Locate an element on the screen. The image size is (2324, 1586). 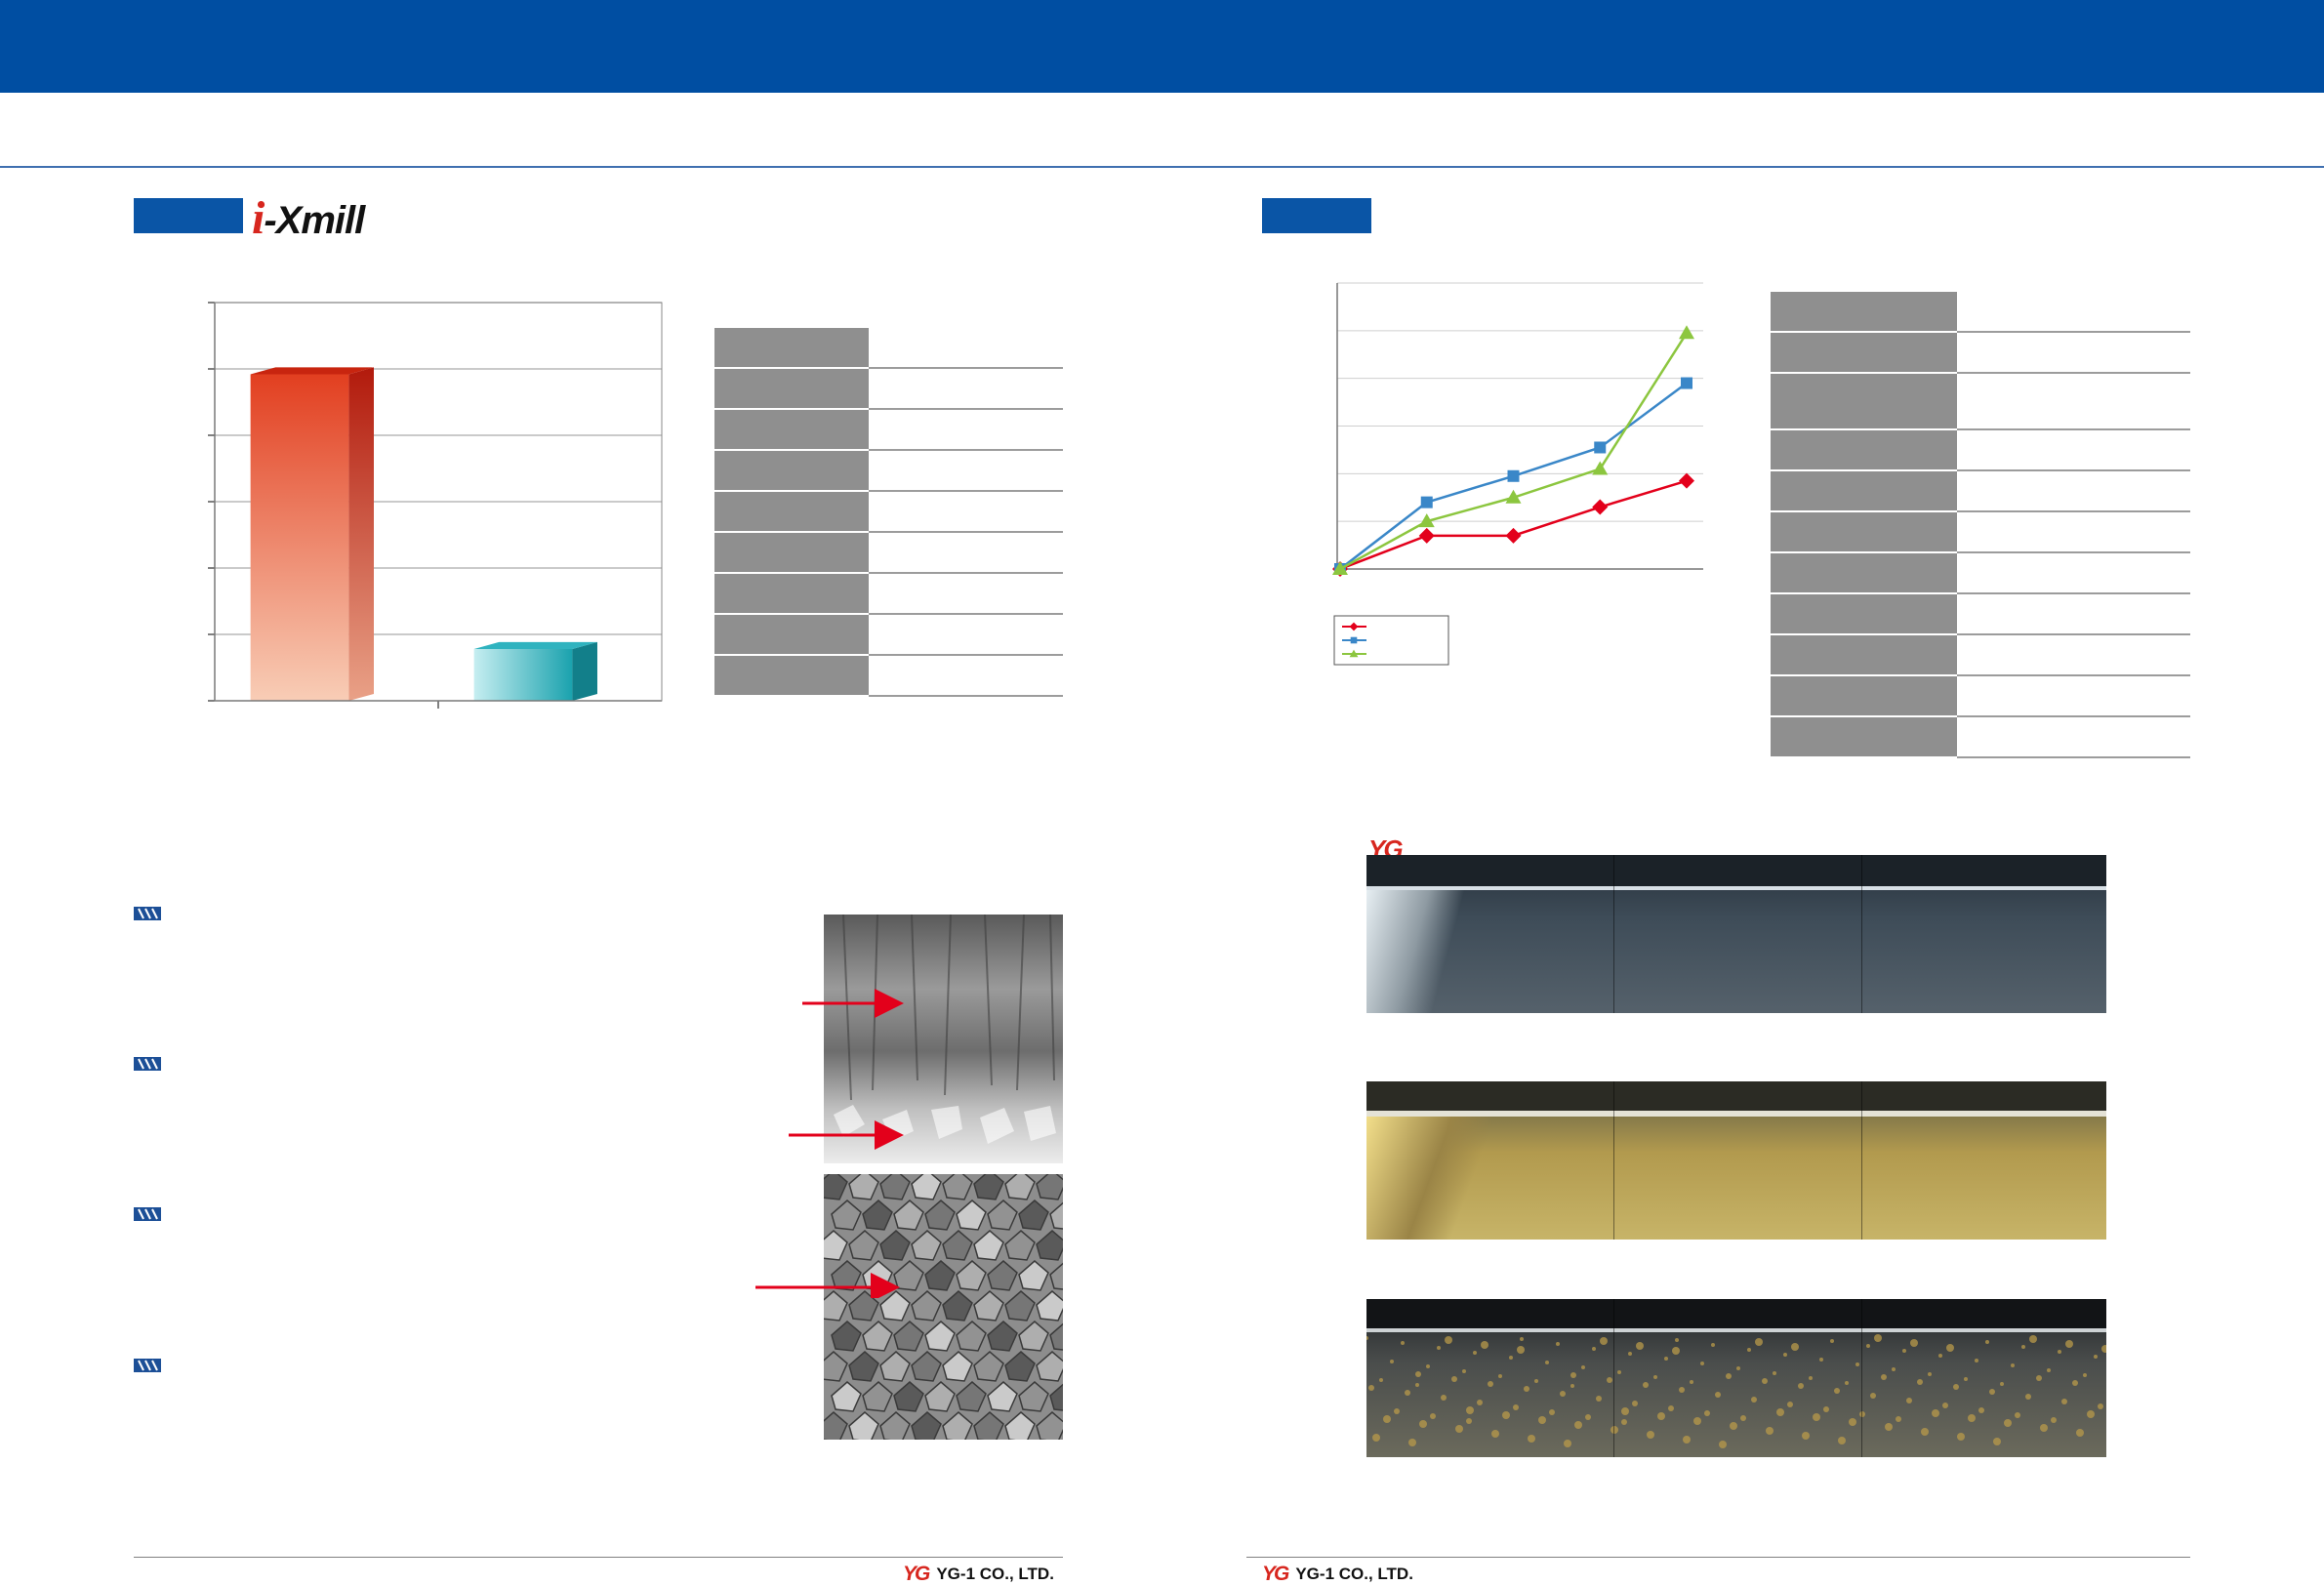
yg-logo-mark: YG is located at coordinates (1275, 1574).